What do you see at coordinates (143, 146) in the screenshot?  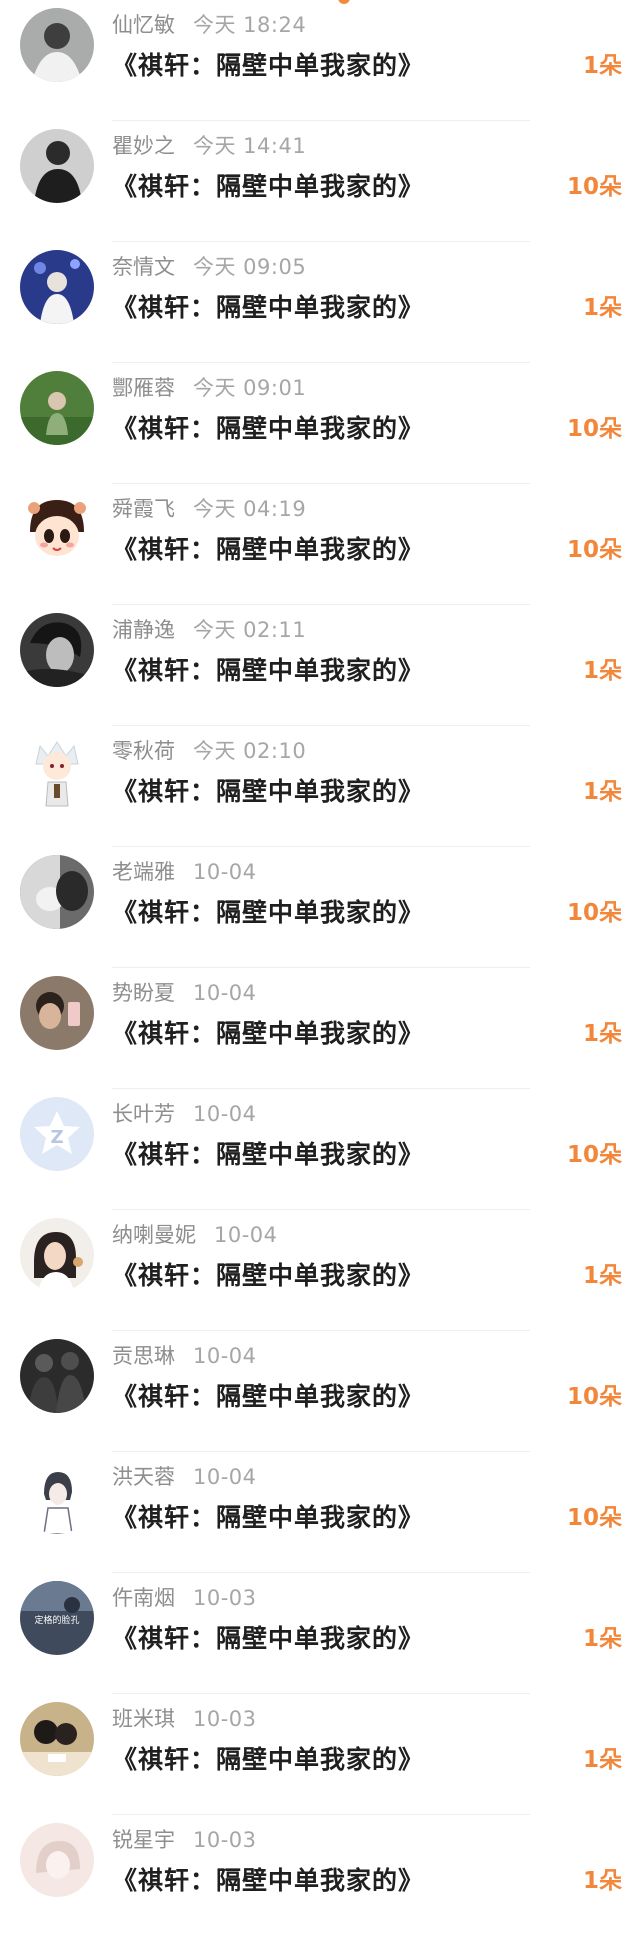 I see `user-name: 瞿妙之` at bounding box center [143, 146].